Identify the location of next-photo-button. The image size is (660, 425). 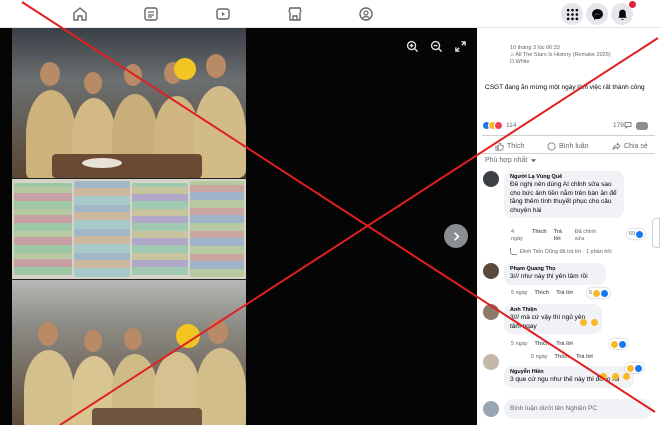
(456, 236).